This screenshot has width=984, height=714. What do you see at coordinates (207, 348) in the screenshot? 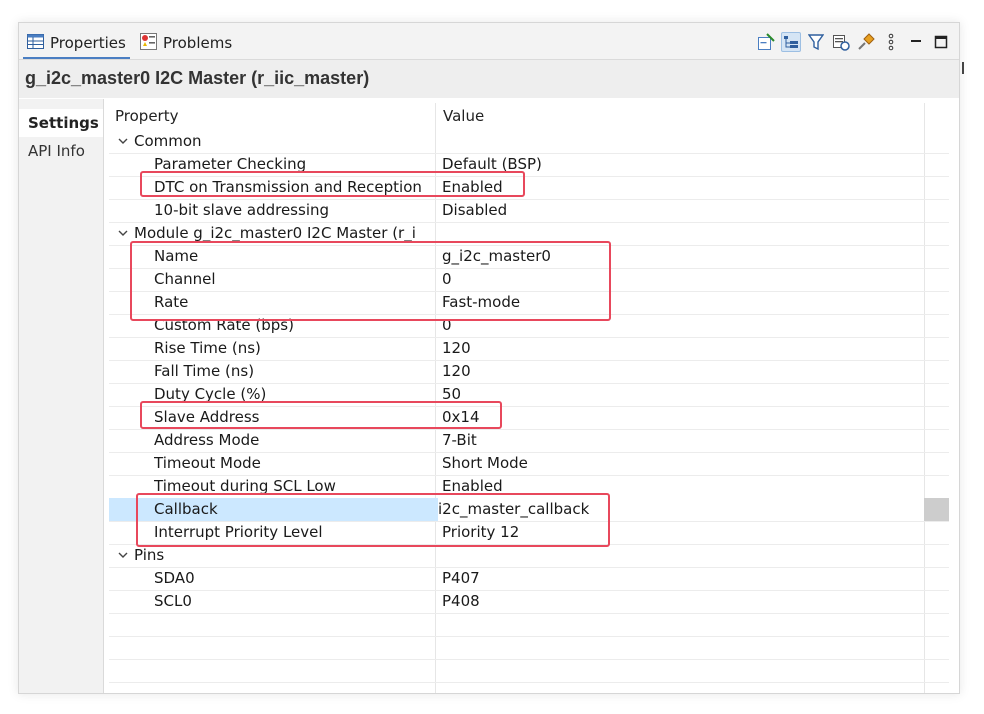
I see `property-name: Rise Time (ns)` at bounding box center [207, 348].